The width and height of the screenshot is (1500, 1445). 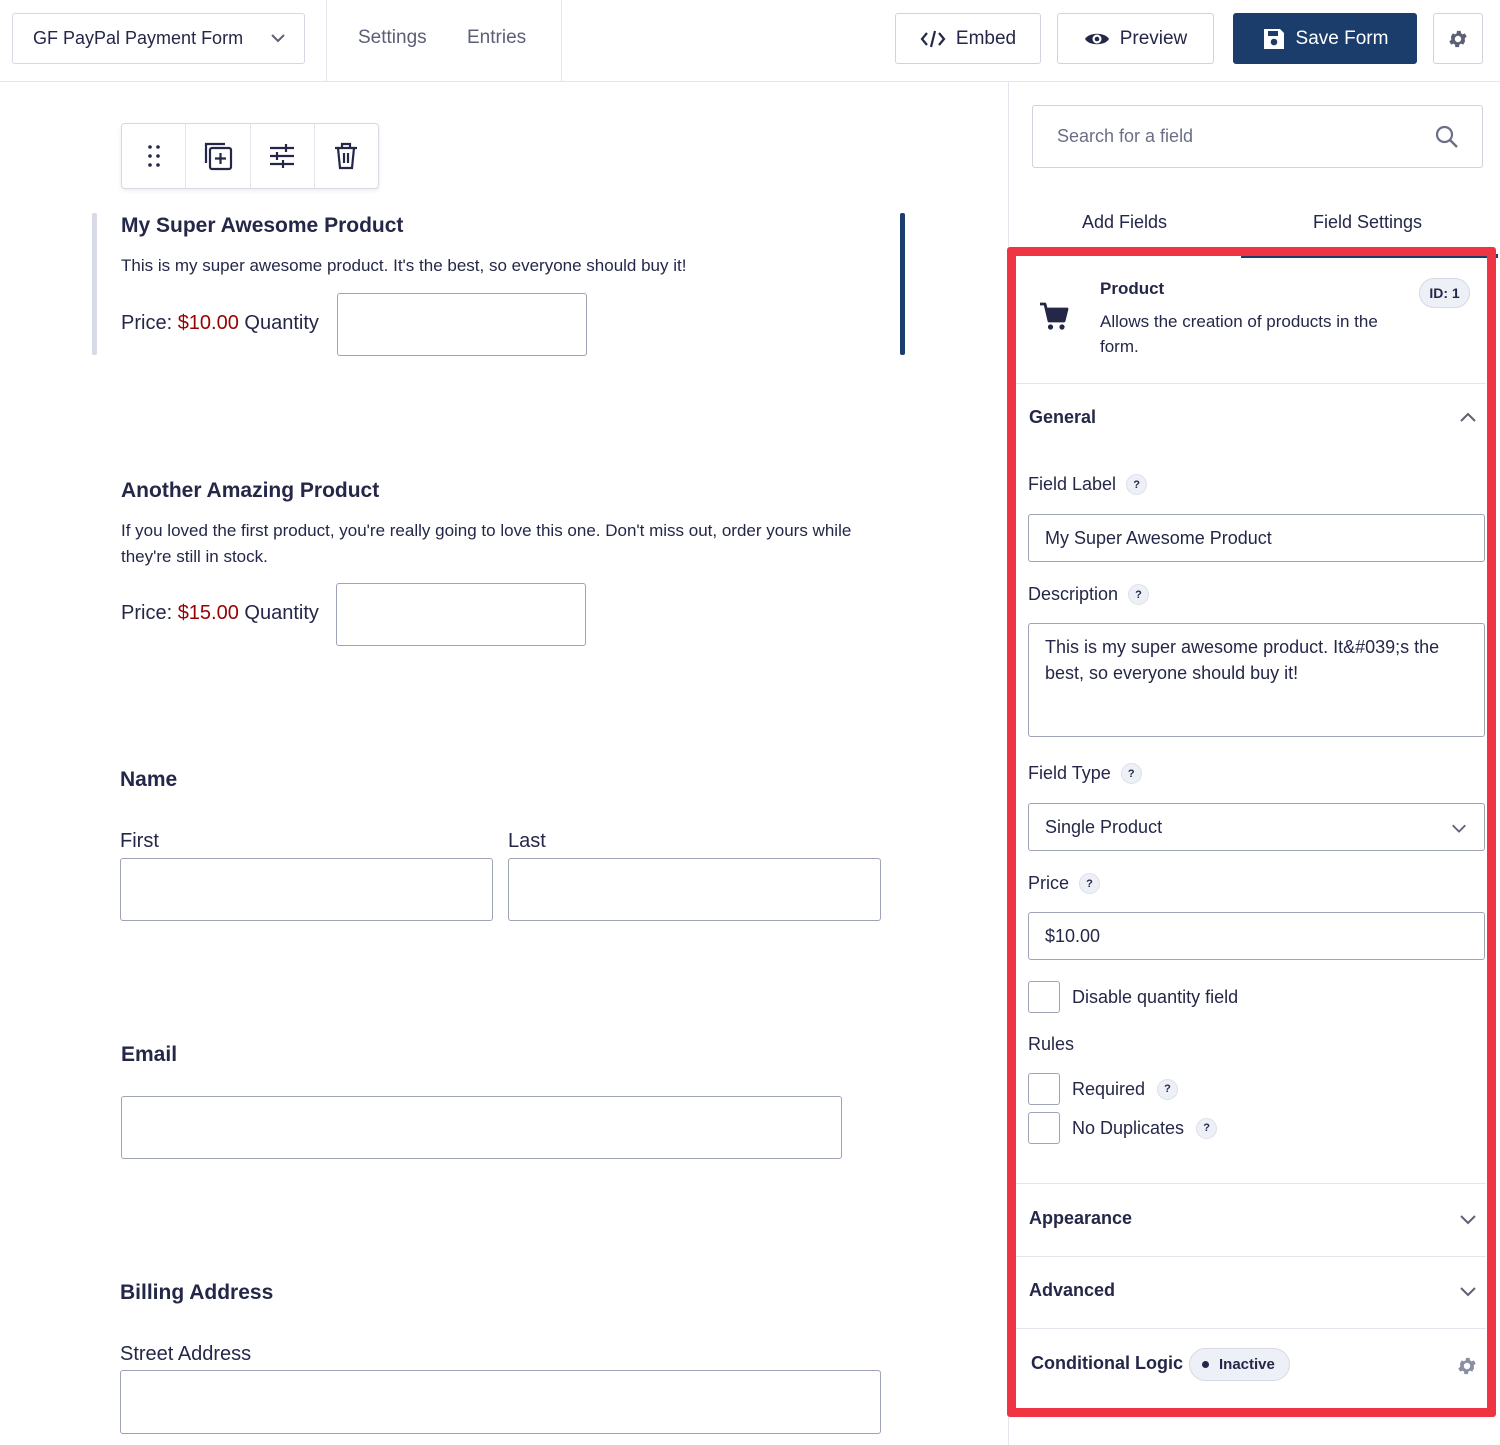 What do you see at coordinates (262, 225) in the screenshot?
I see `product1-title: My Super Awesome Product` at bounding box center [262, 225].